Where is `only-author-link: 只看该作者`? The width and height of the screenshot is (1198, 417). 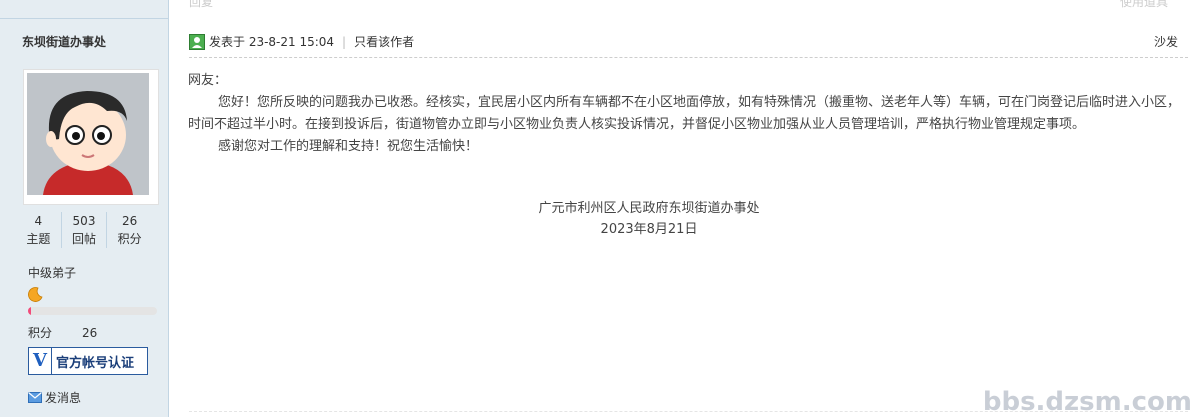 only-author-link: 只看该作者 is located at coordinates (384, 41).